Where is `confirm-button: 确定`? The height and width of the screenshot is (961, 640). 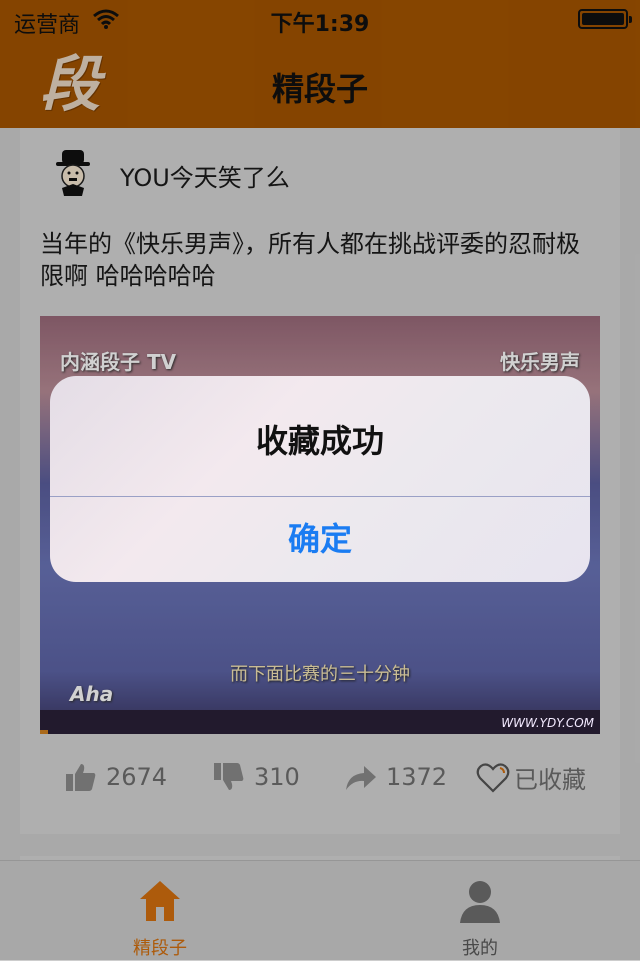 confirm-button: 确定 is located at coordinates (320, 539).